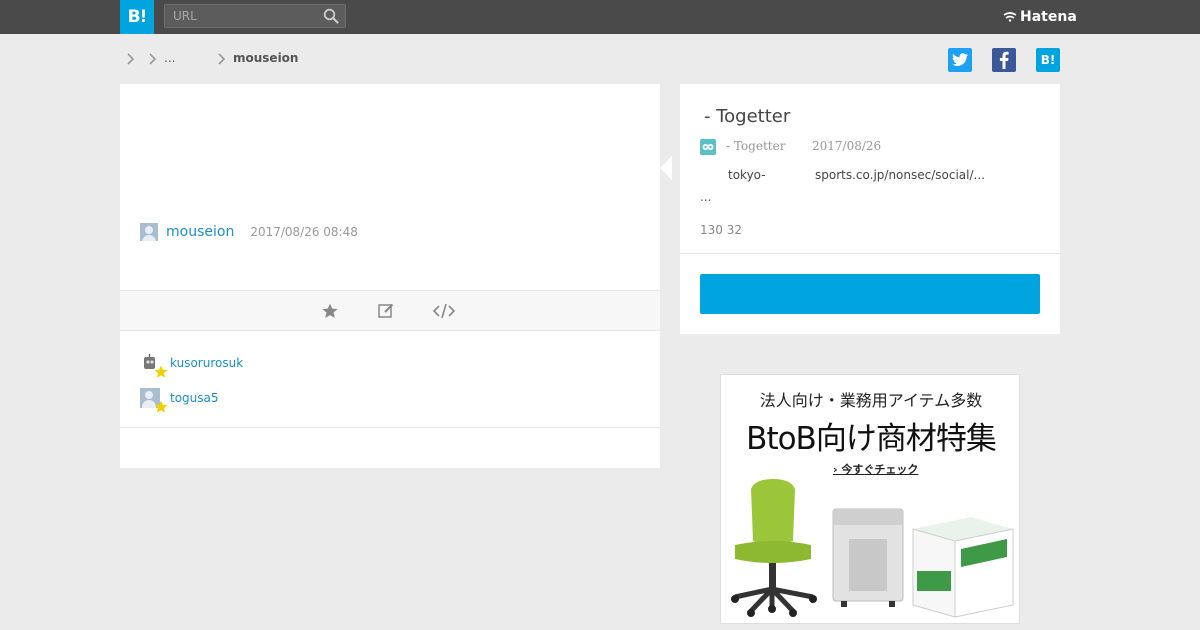 This screenshot has height=630, width=1200. What do you see at coordinates (1010, 17) in the screenshot?
I see `hatena-logo-icon` at bounding box center [1010, 17].